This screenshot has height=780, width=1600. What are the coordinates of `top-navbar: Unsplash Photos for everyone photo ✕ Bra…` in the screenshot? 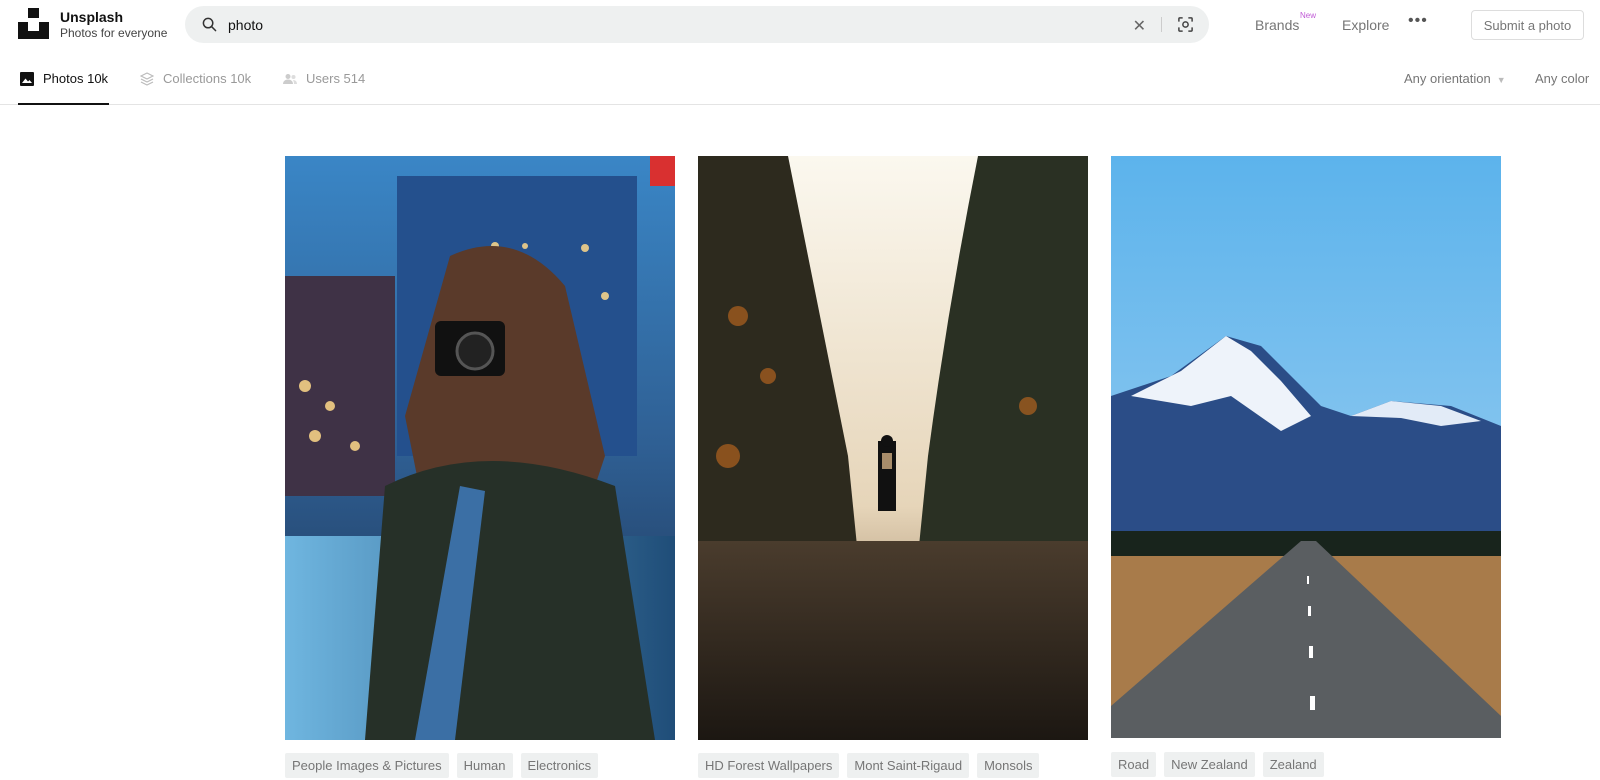 It's located at (800, 25).